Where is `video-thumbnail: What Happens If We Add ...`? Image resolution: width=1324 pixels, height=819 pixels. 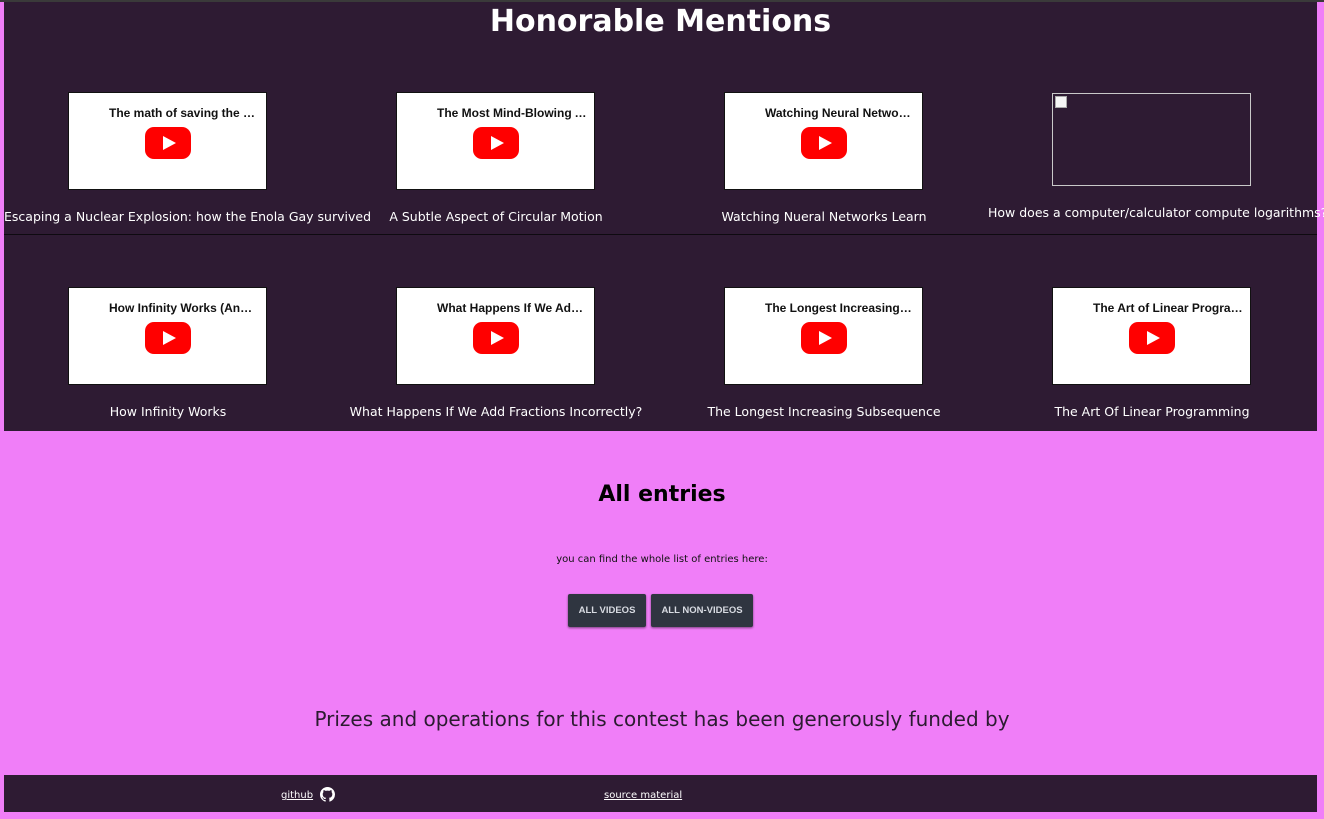
video-thumbnail: What Happens If We Add ... is located at coordinates (495, 336).